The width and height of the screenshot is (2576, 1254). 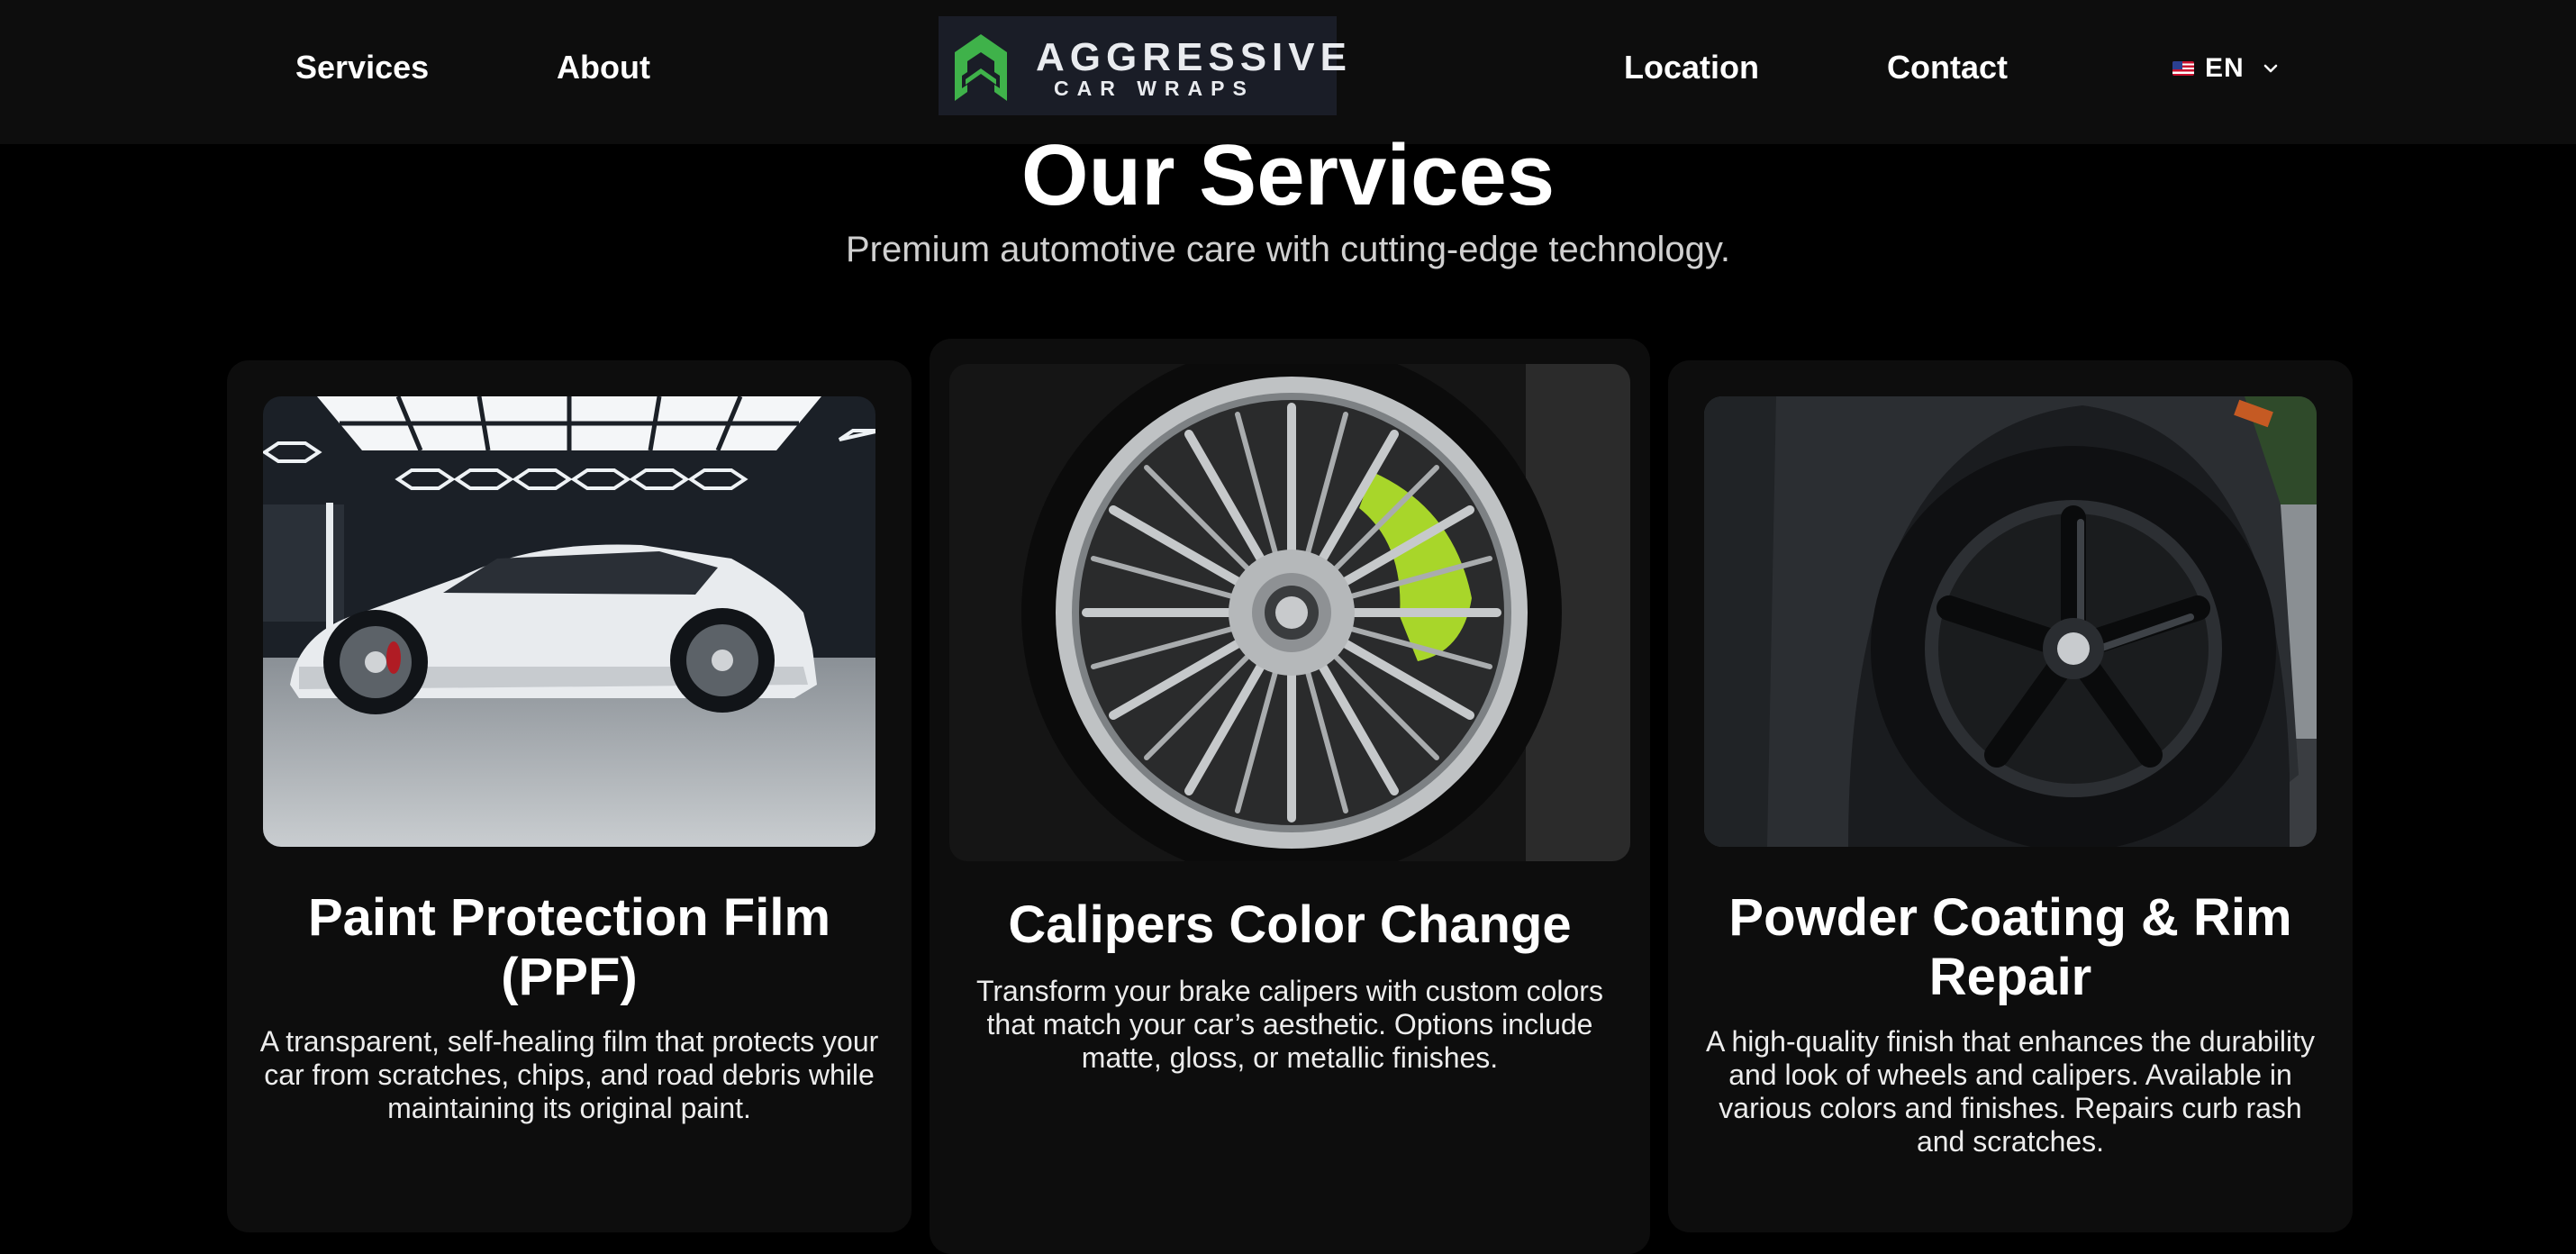 I want to click on service-card-title: Paint Protection Film (PPF), so click(x=569, y=947).